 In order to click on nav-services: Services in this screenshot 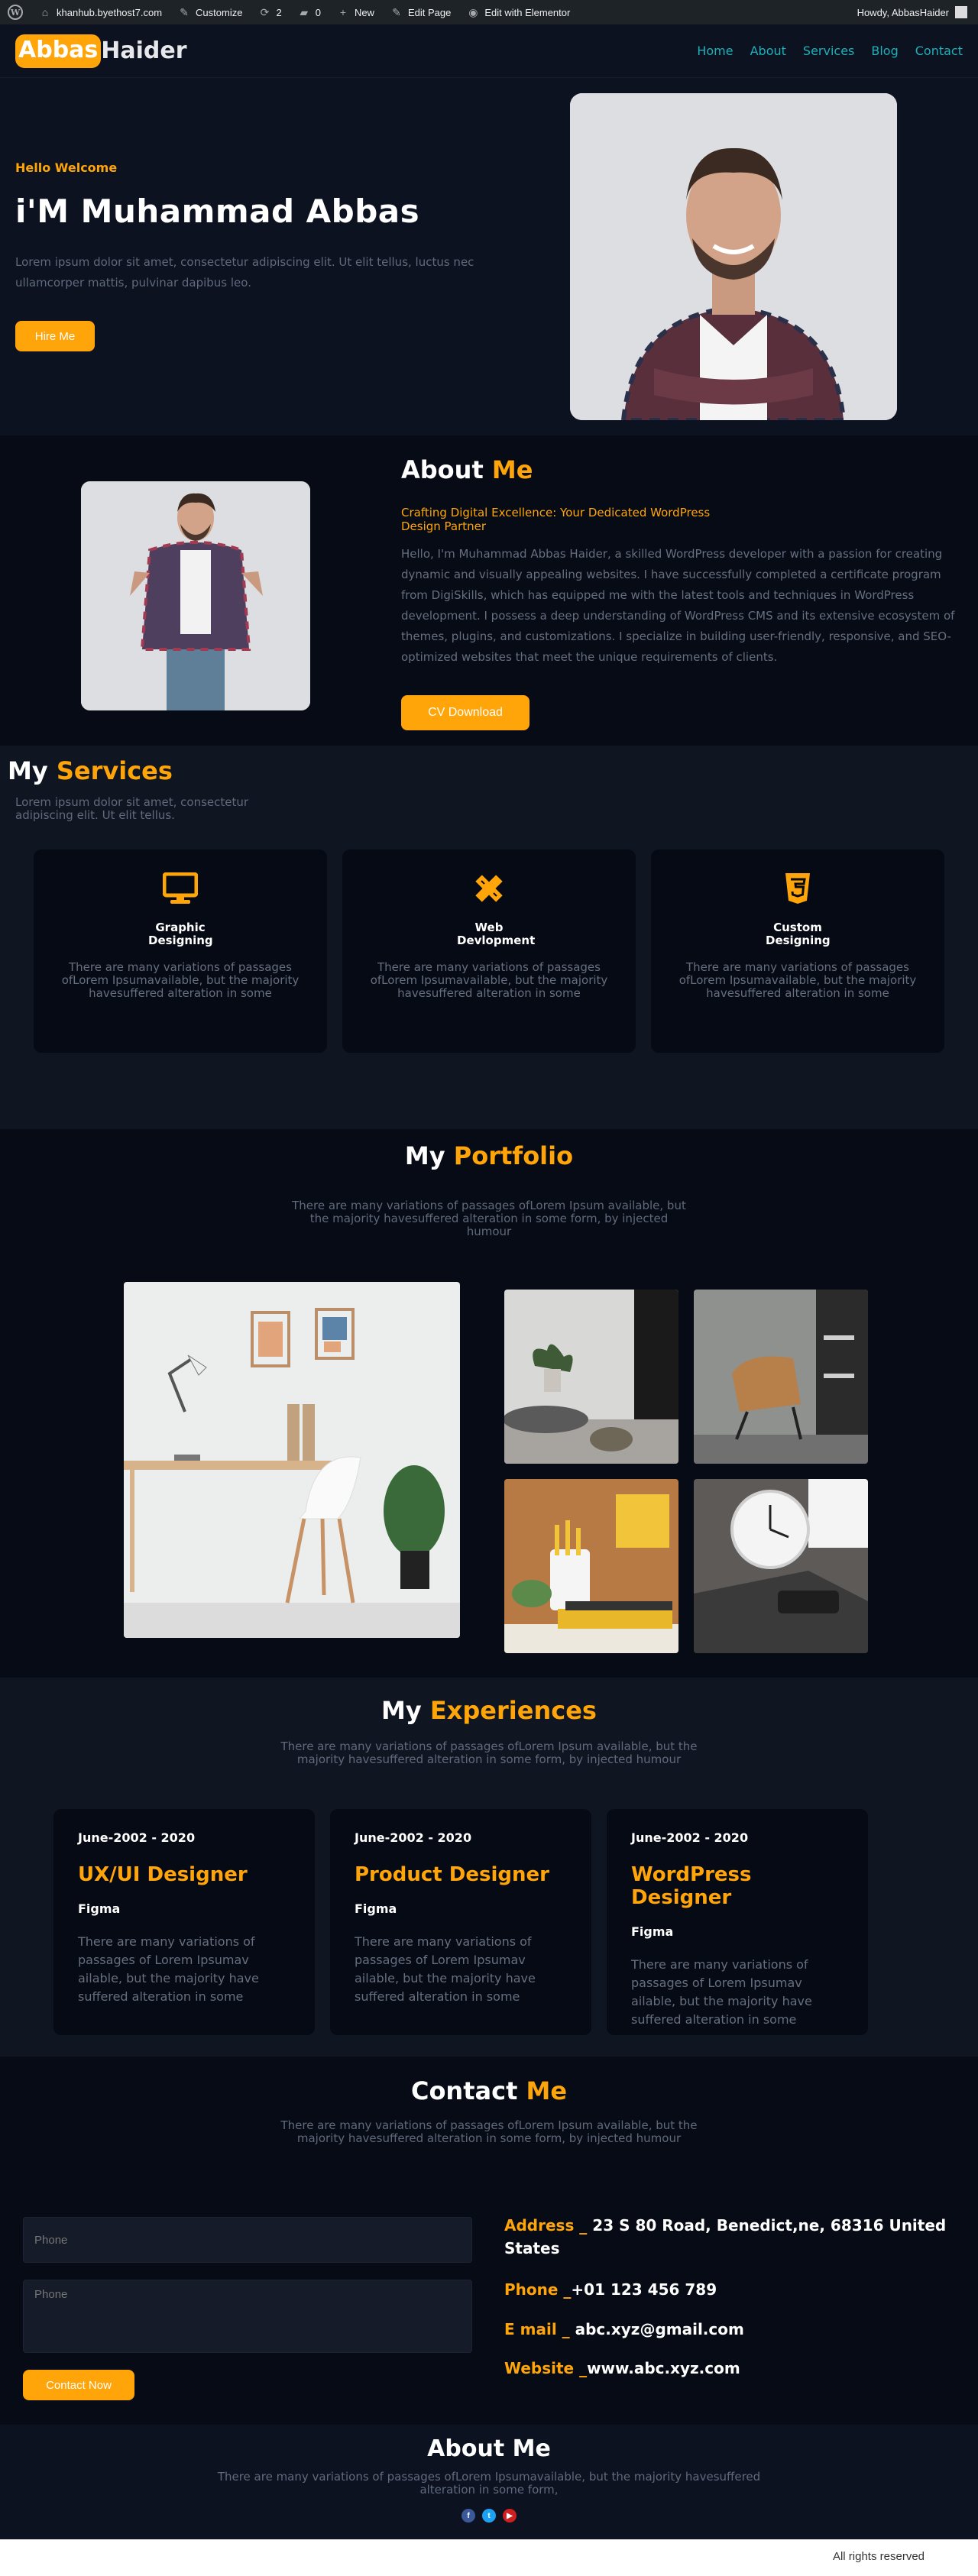, I will do `click(828, 51)`.